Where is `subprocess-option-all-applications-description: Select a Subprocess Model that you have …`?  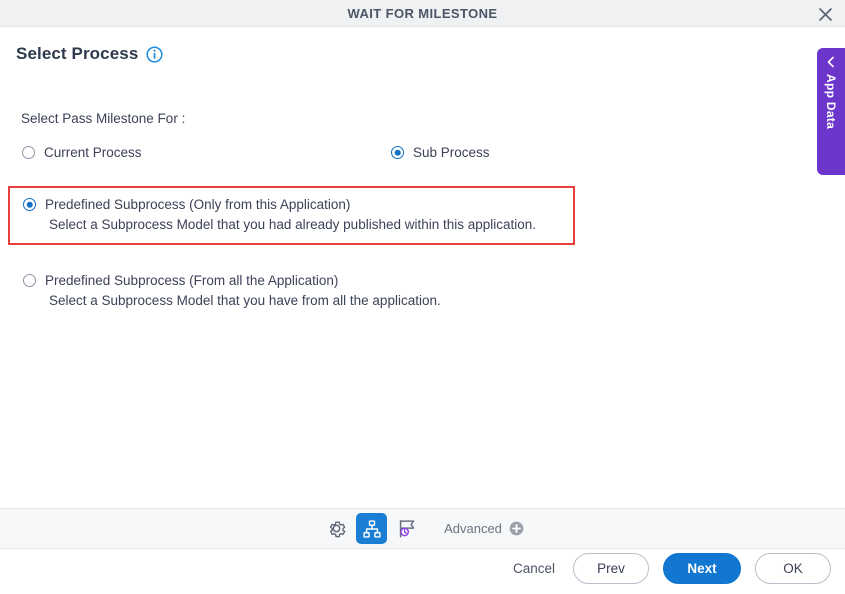
subprocess-option-all-applications-description: Select a Subprocess Model that you have … is located at coordinates (245, 300).